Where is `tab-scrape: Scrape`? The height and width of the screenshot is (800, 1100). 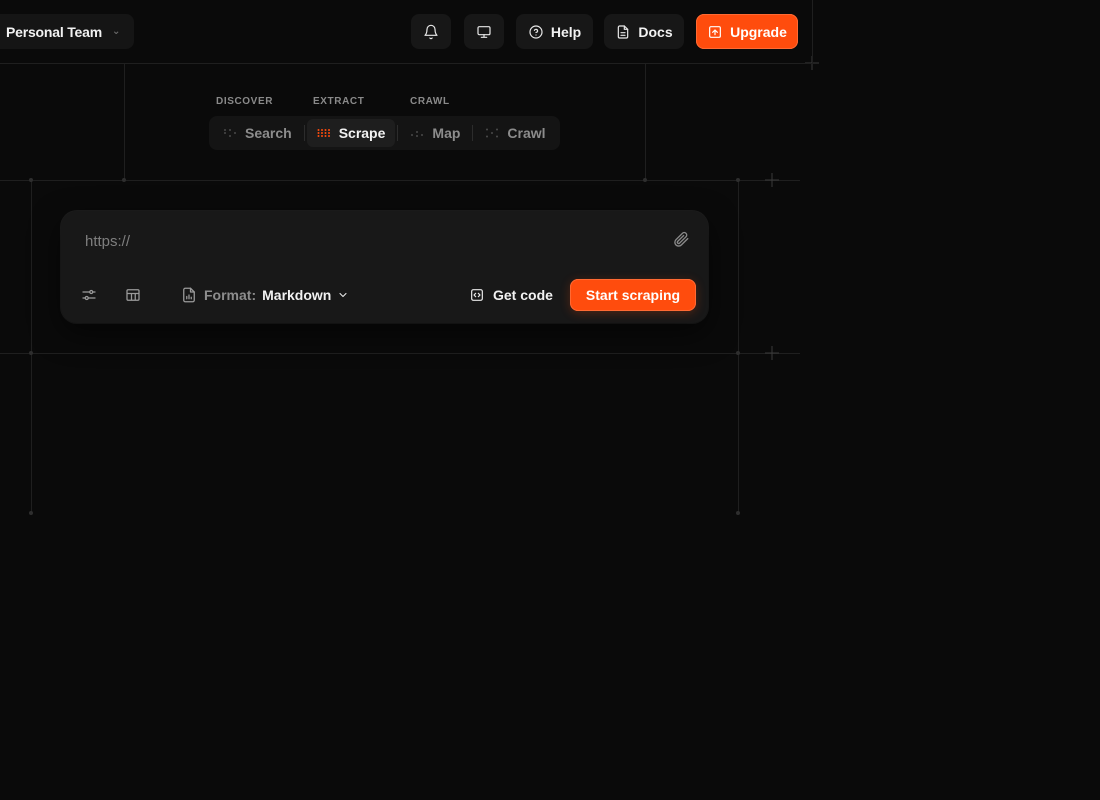 tab-scrape: Scrape is located at coordinates (351, 133).